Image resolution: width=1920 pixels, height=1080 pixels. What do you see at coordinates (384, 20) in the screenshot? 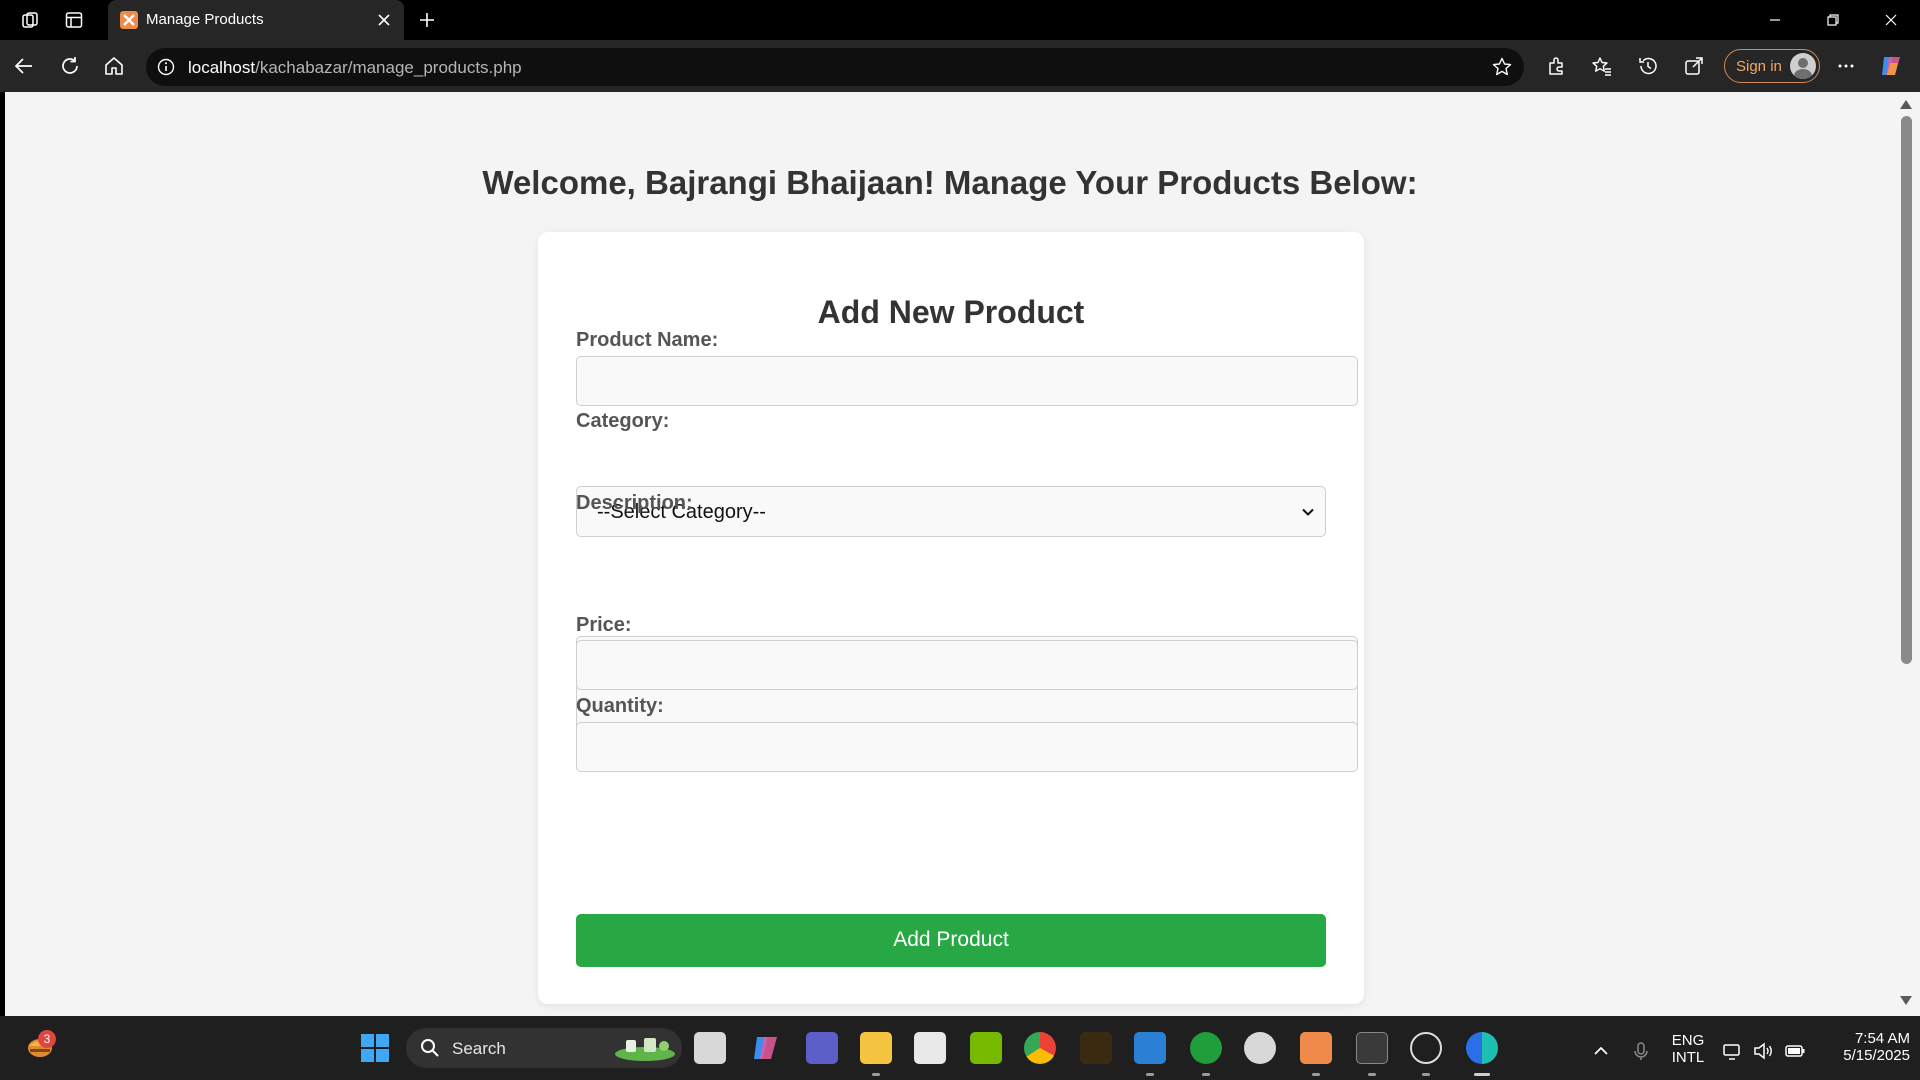
I see `tab-close-icon` at bounding box center [384, 20].